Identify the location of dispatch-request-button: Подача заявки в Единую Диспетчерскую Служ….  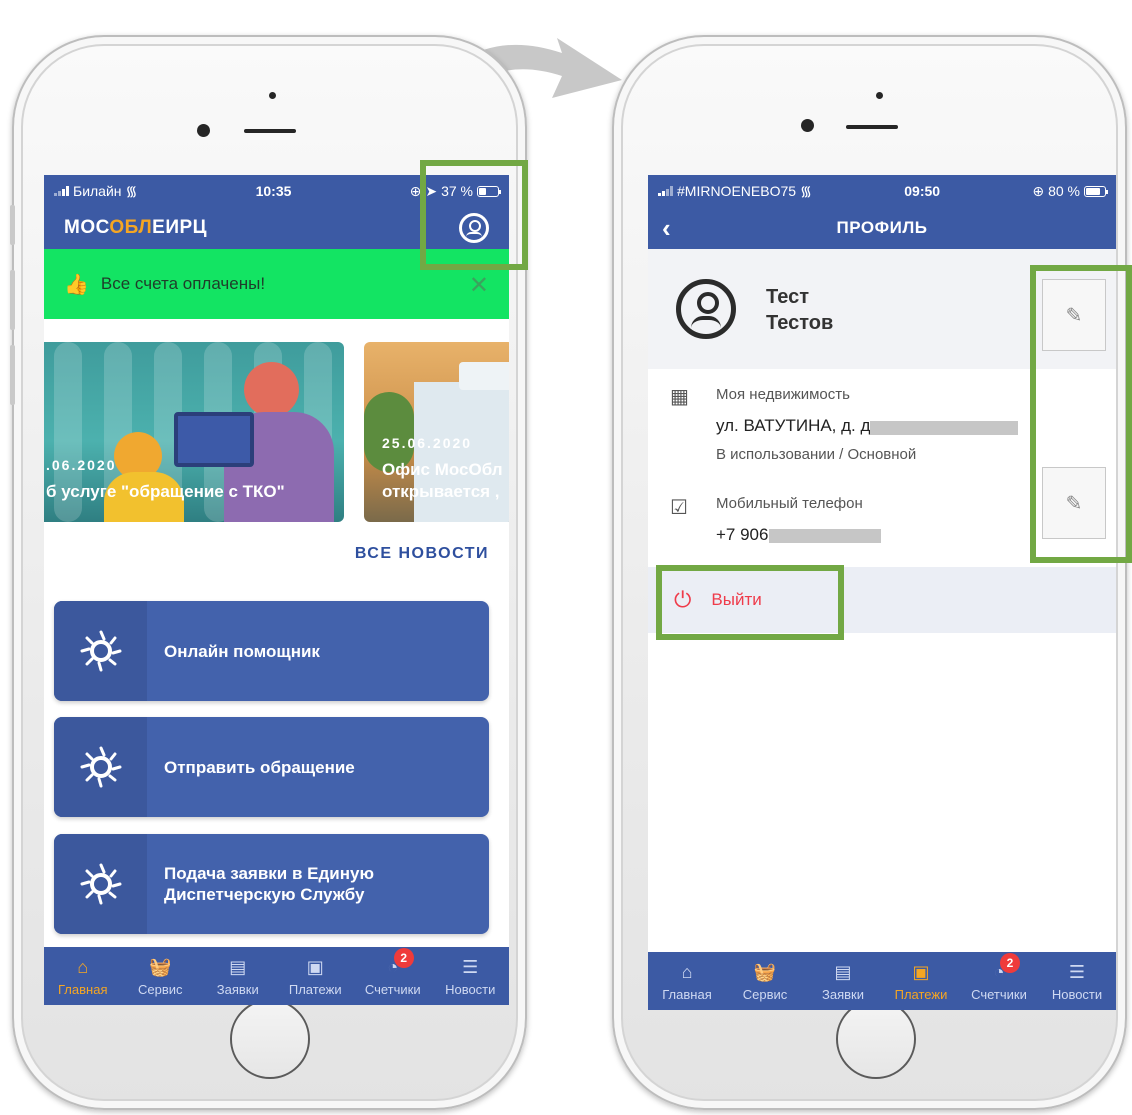
(271, 884).